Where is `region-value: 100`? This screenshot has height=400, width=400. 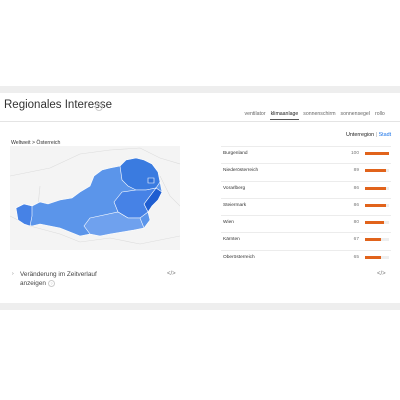 region-value: 100 is located at coordinates (354, 153).